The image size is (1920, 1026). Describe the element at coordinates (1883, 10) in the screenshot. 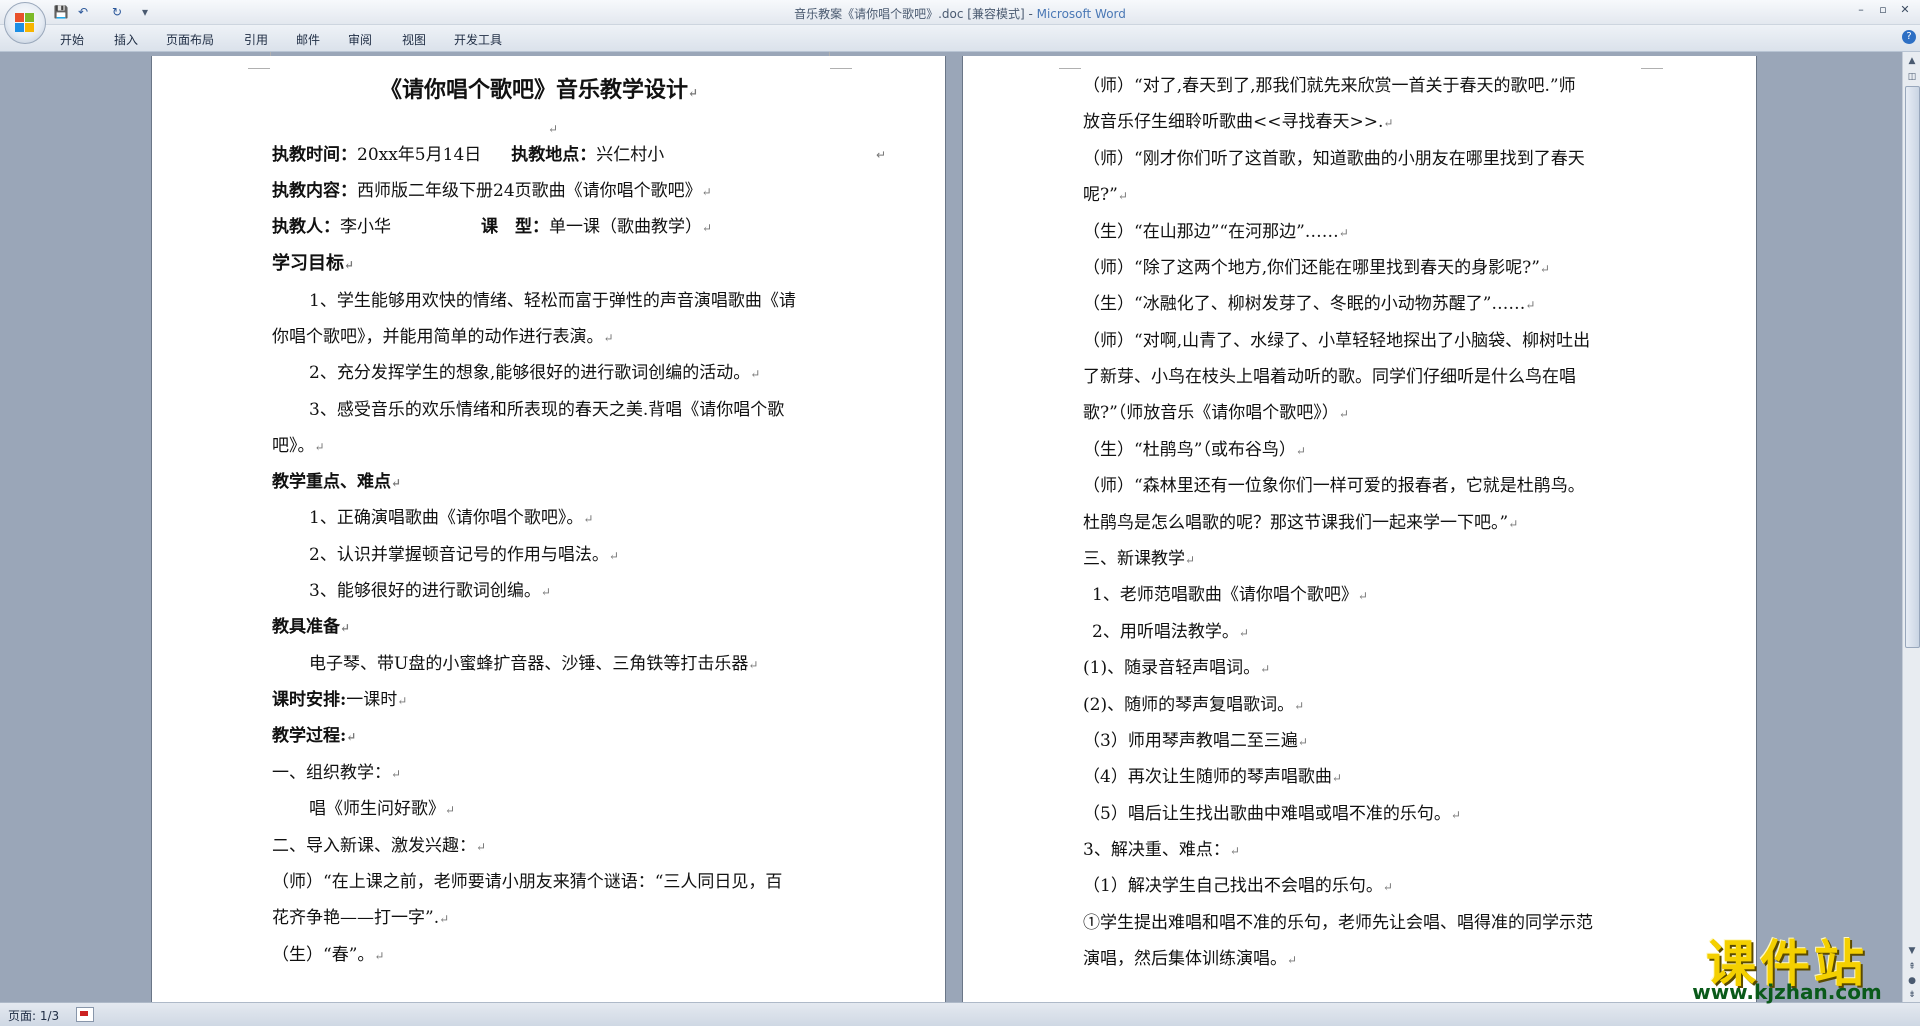

I see `maximize-button: ▫` at that location.